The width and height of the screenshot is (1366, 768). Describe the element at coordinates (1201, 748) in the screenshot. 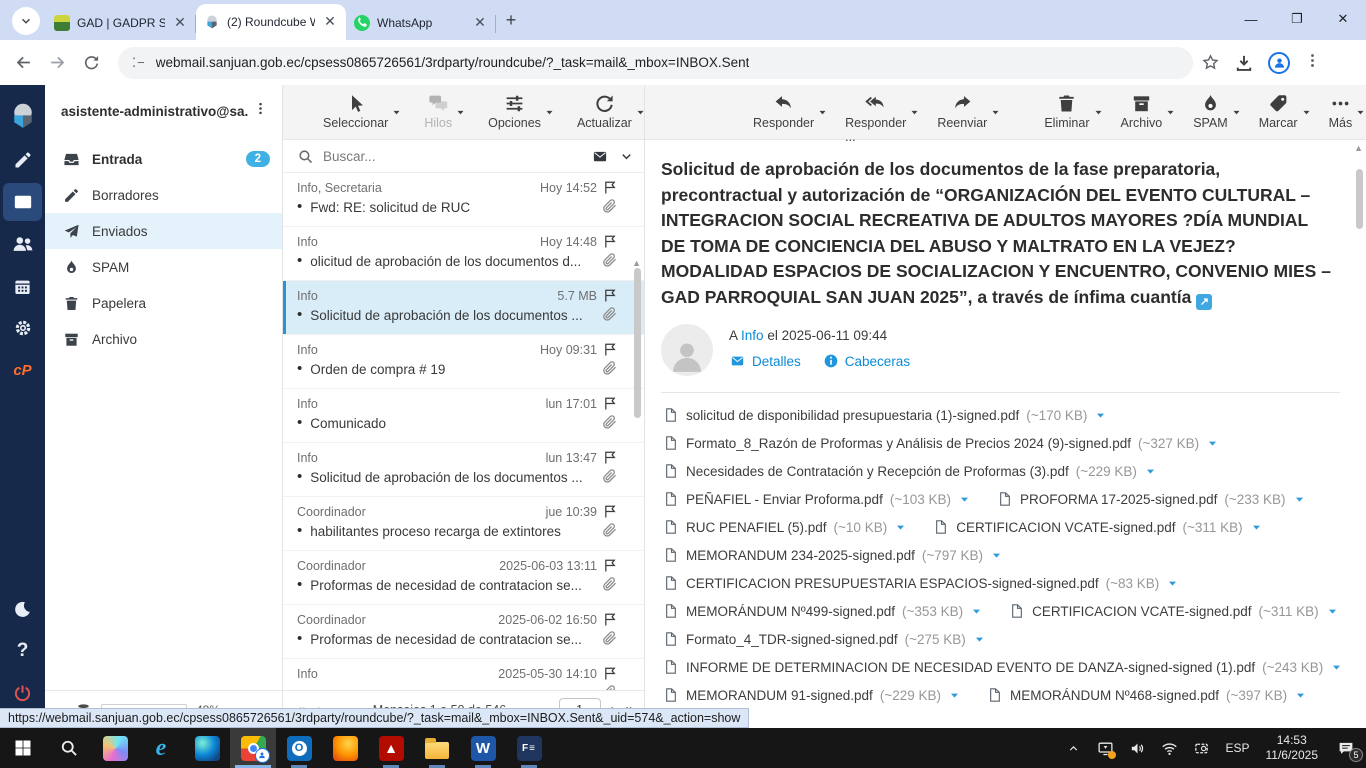

I see `focus-assist-icon` at that location.